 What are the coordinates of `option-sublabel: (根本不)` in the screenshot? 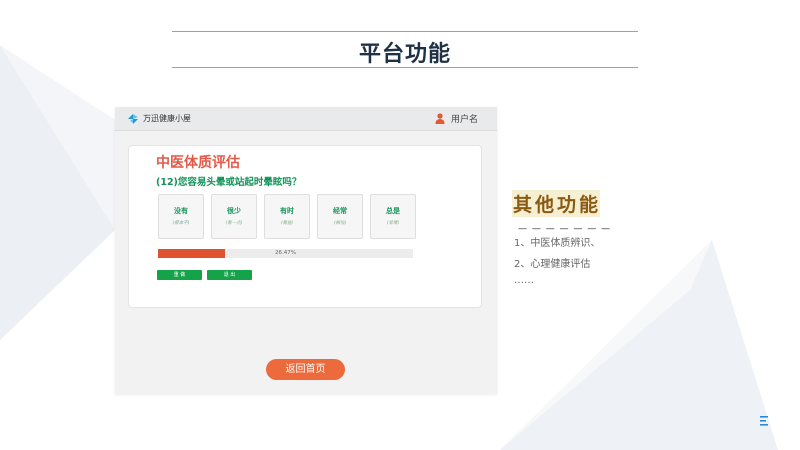 It's located at (181, 223).